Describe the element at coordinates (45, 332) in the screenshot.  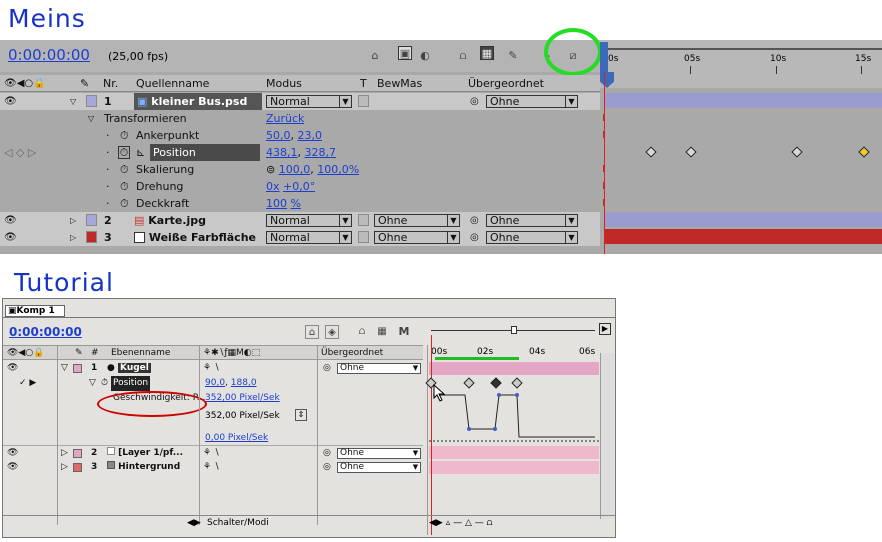
I see `timecode-tut: 0:00:00:00` at that location.